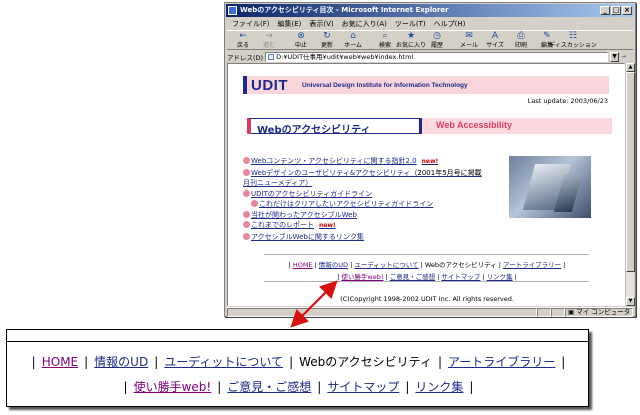 The image size is (640, 415). Describe the element at coordinates (630, 301) in the screenshot. I see `scroll-down-button: ▼` at that location.